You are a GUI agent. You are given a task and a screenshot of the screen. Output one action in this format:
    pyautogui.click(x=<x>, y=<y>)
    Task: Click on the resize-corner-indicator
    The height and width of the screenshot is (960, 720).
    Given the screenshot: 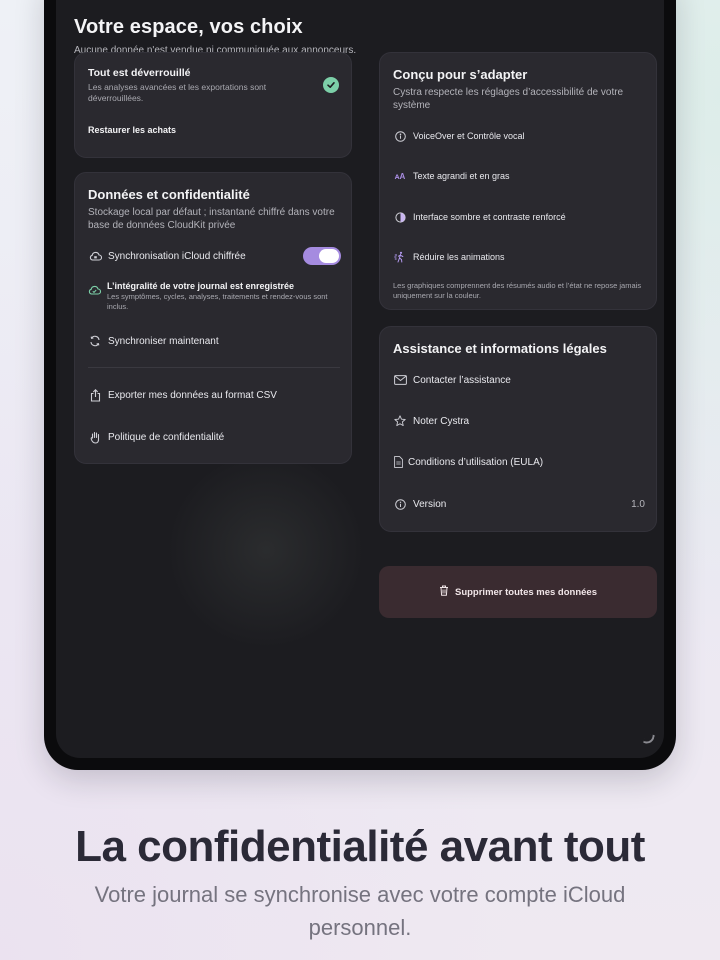 What is the action you would take?
    pyautogui.click(x=649, y=739)
    